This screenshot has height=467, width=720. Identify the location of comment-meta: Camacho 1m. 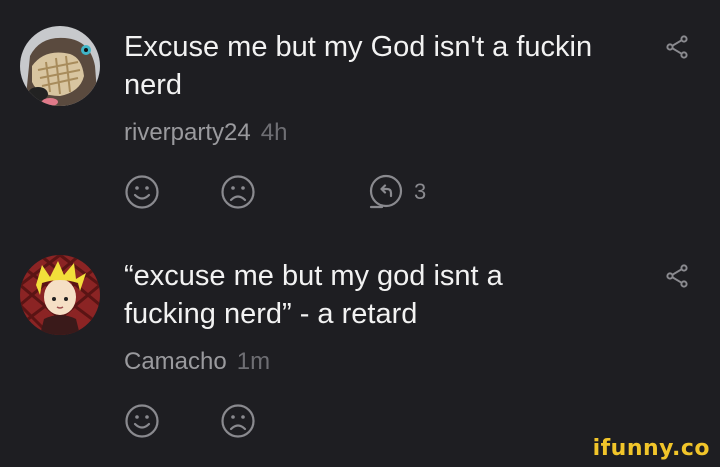
(197, 362).